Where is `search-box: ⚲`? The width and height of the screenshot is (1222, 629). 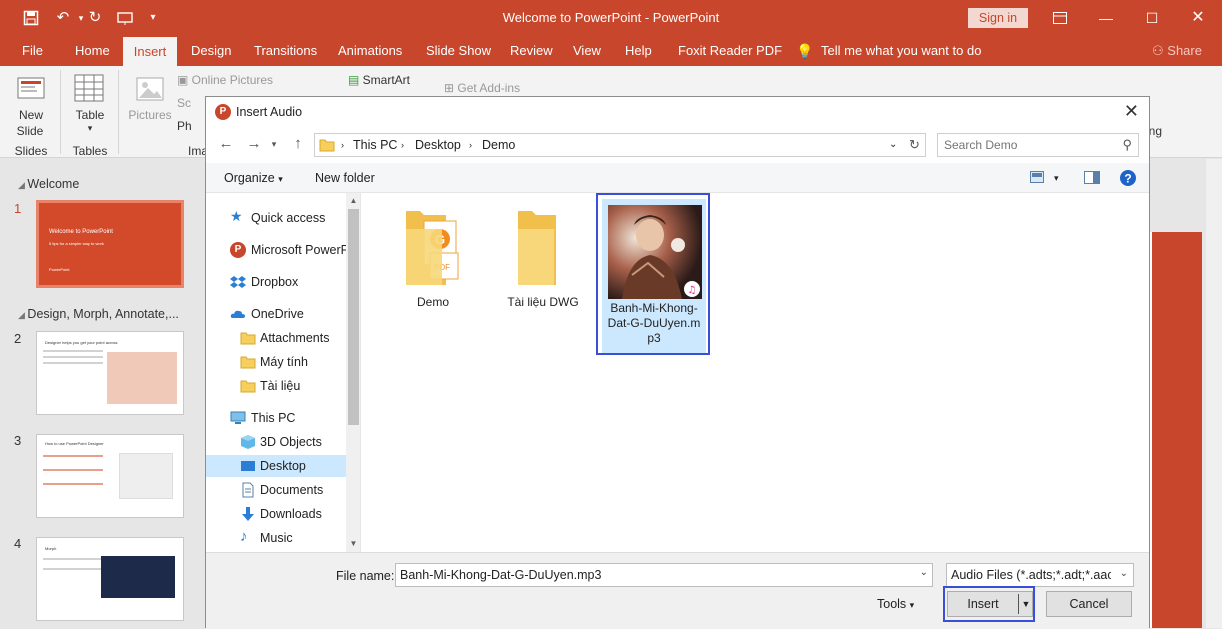
search-box: ⚲ is located at coordinates (1038, 145).